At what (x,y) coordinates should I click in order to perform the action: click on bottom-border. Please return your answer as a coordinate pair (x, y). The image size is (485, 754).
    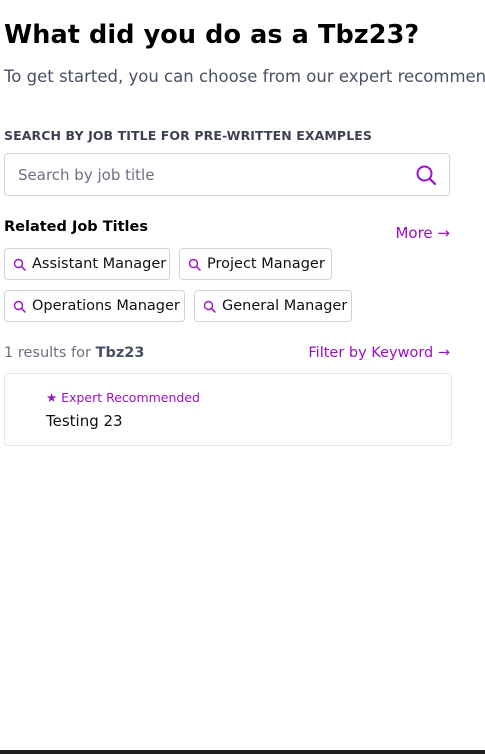
    Looking at the image, I should click on (242, 752).